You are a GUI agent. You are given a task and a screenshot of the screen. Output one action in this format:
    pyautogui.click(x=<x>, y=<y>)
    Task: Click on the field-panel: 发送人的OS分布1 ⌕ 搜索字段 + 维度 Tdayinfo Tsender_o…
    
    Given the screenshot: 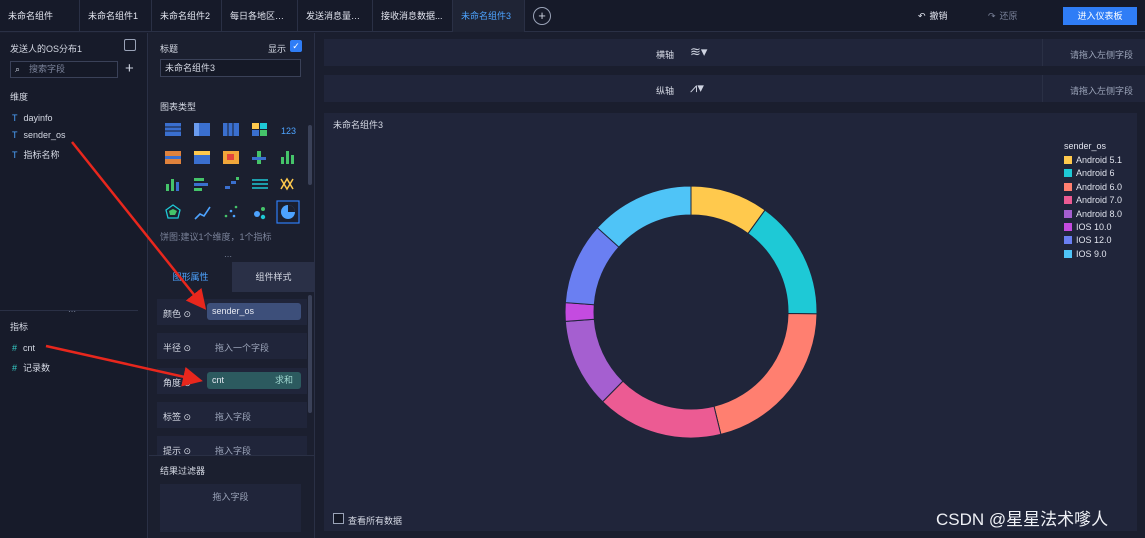 What is the action you would take?
    pyautogui.click(x=74, y=285)
    